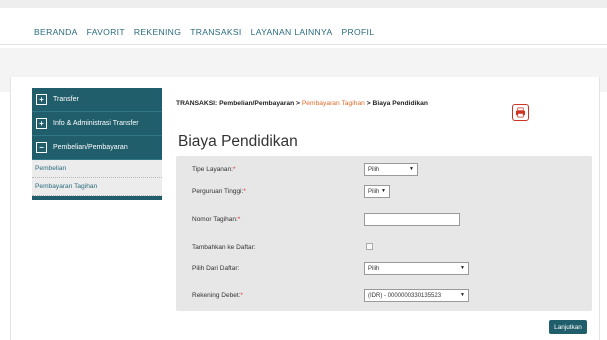  What do you see at coordinates (97, 169) in the screenshot?
I see `sidebar-subitem-pembelian: Pembelian` at bounding box center [97, 169].